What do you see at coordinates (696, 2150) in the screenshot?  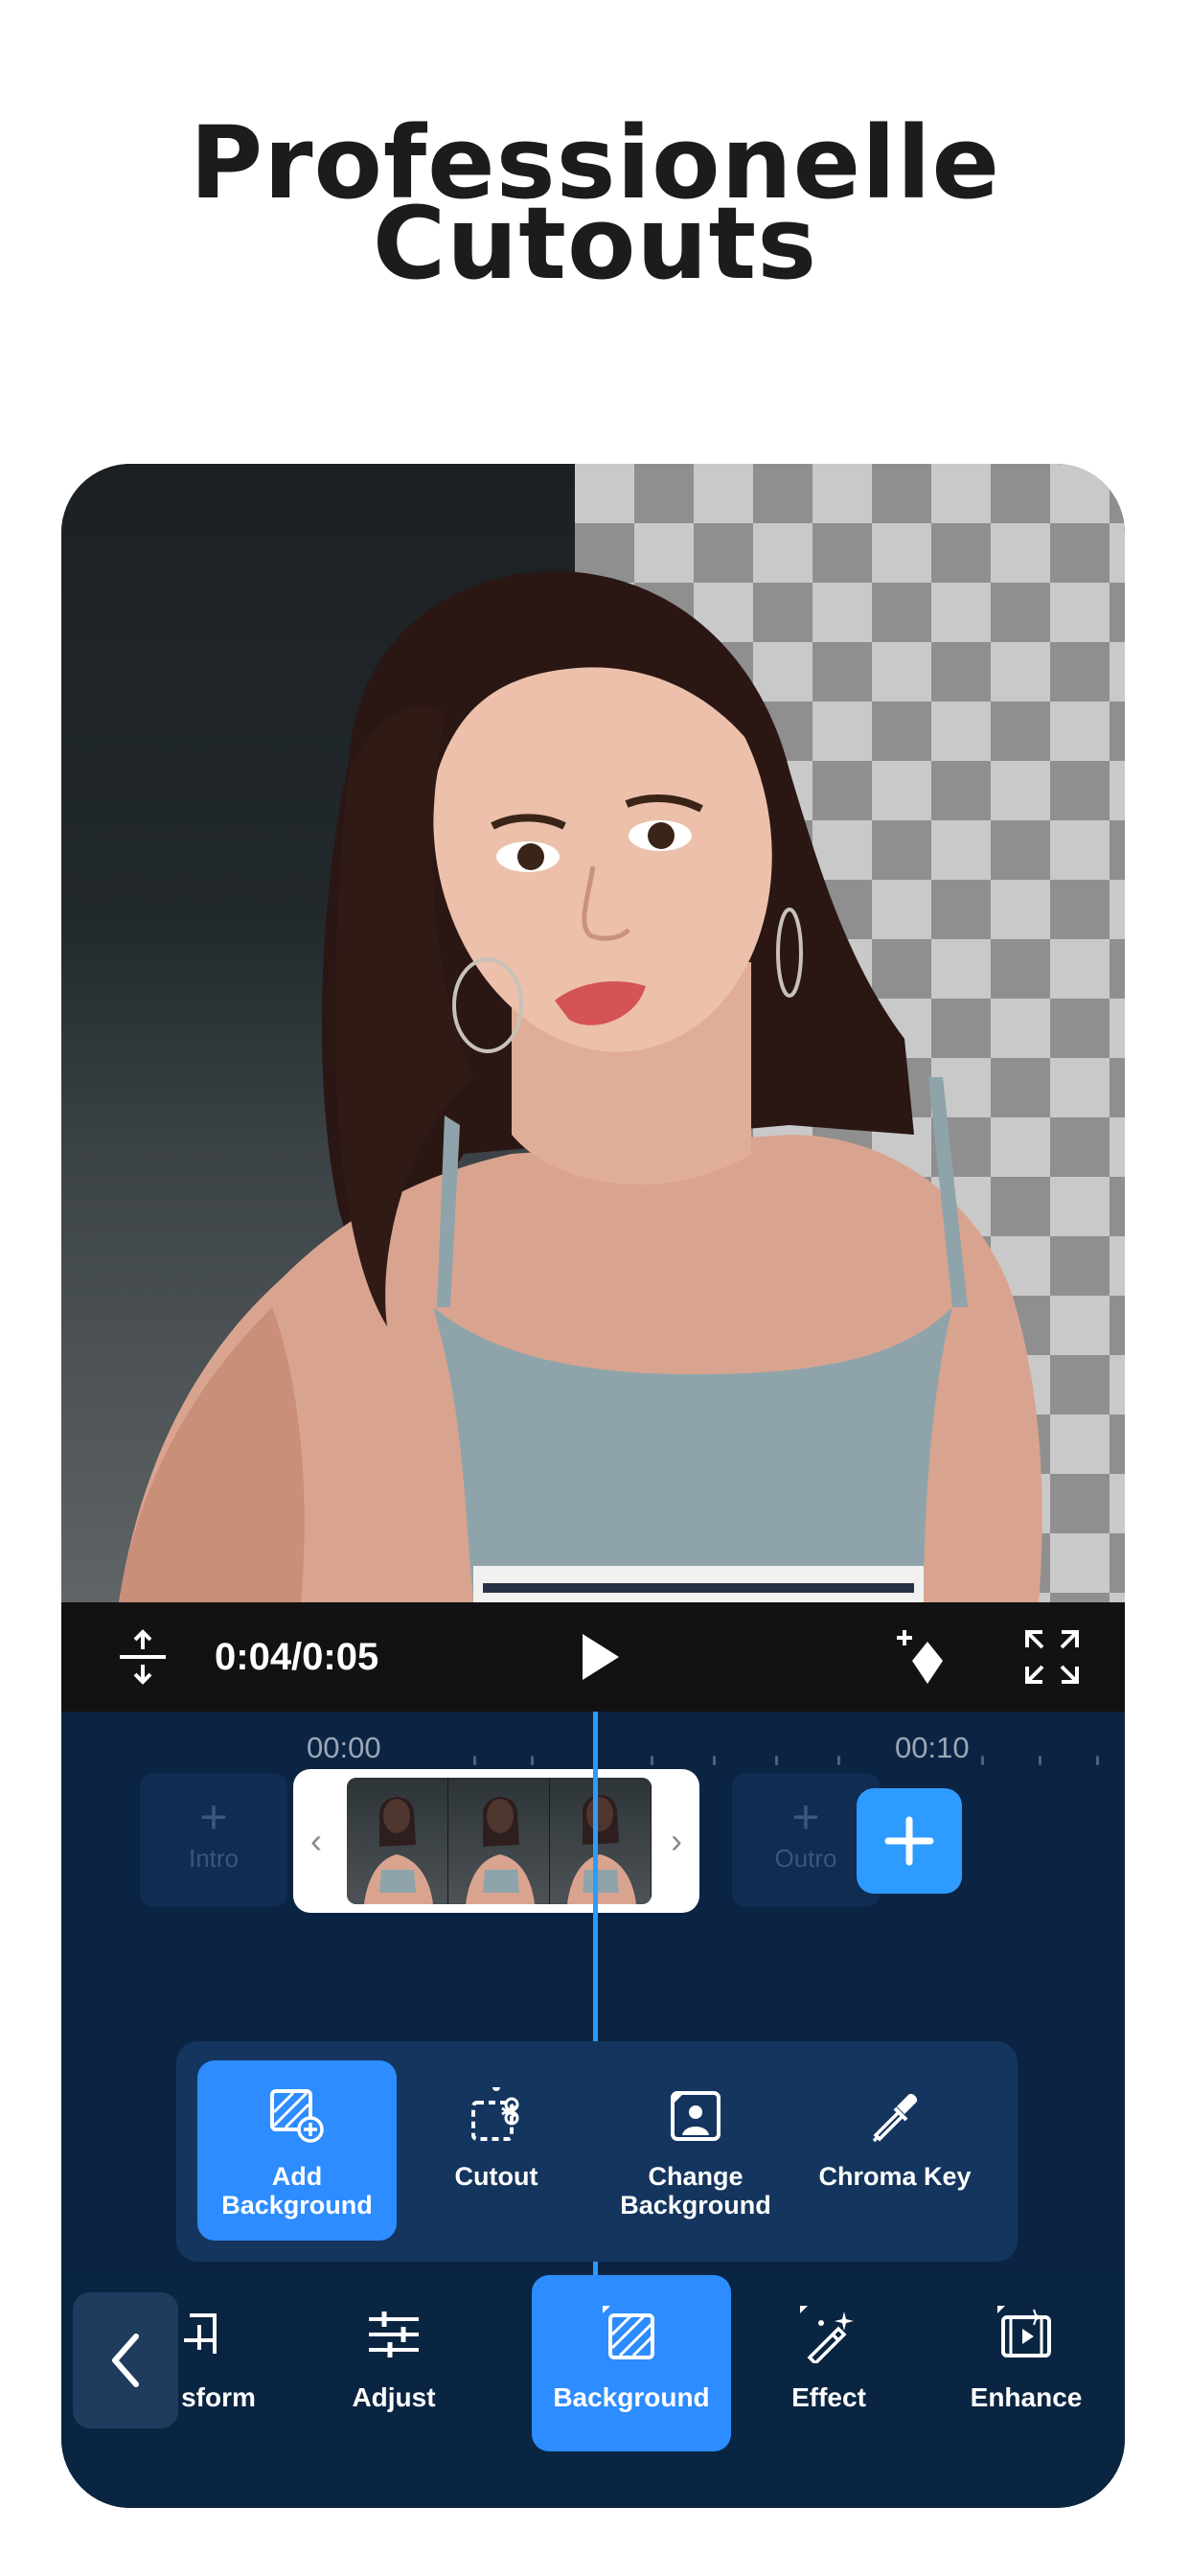 I see `change-background-button: Change Background` at bounding box center [696, 2150].